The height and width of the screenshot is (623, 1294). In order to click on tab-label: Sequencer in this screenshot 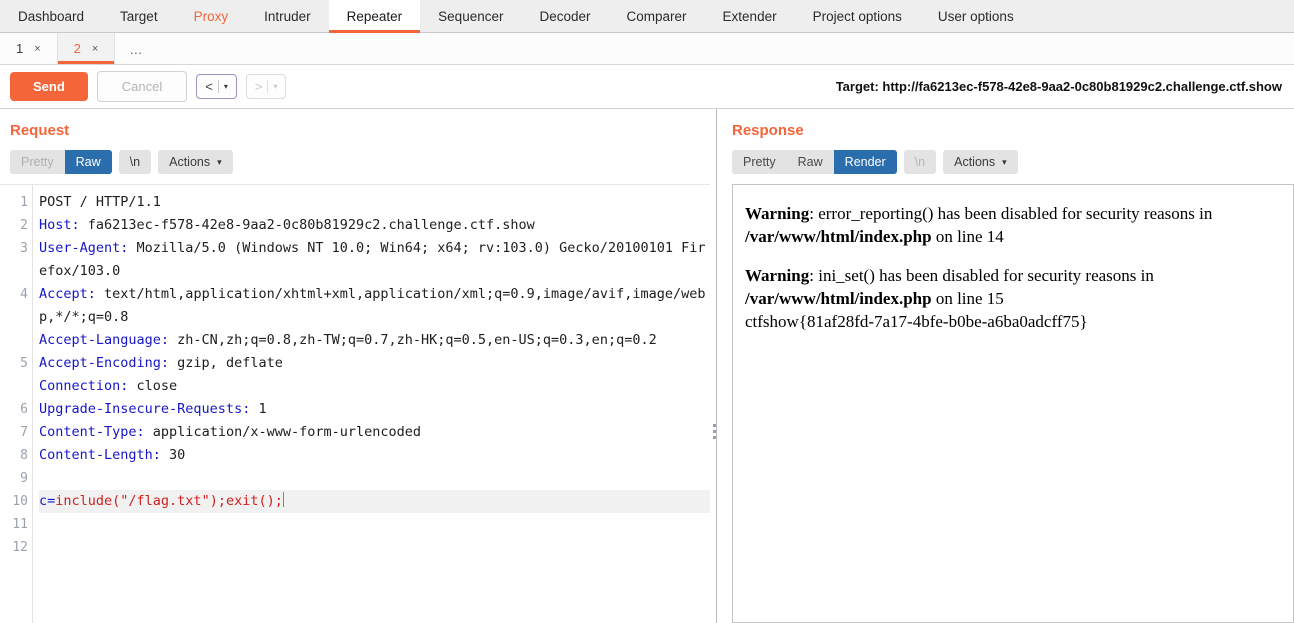, I will do `click(471, 16)`.